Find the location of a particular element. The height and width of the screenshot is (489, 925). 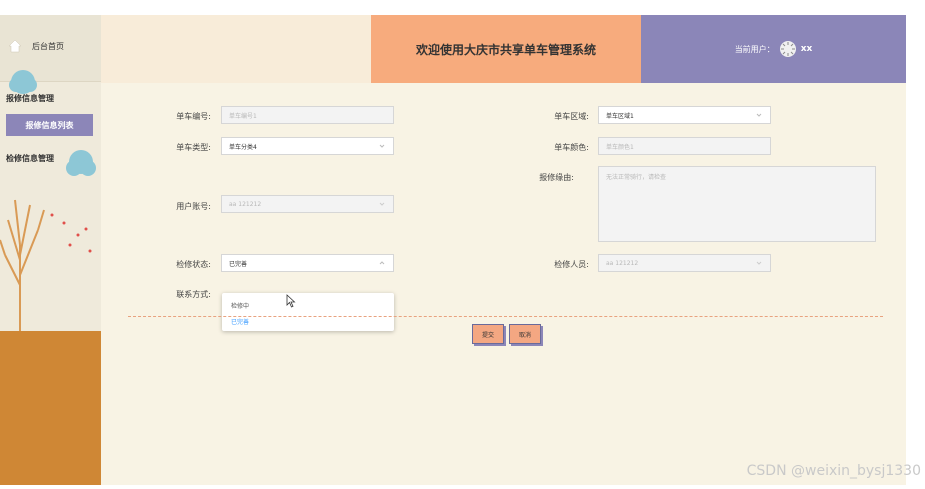

mouse-cursor-icon is located at coordinates (291, 301).